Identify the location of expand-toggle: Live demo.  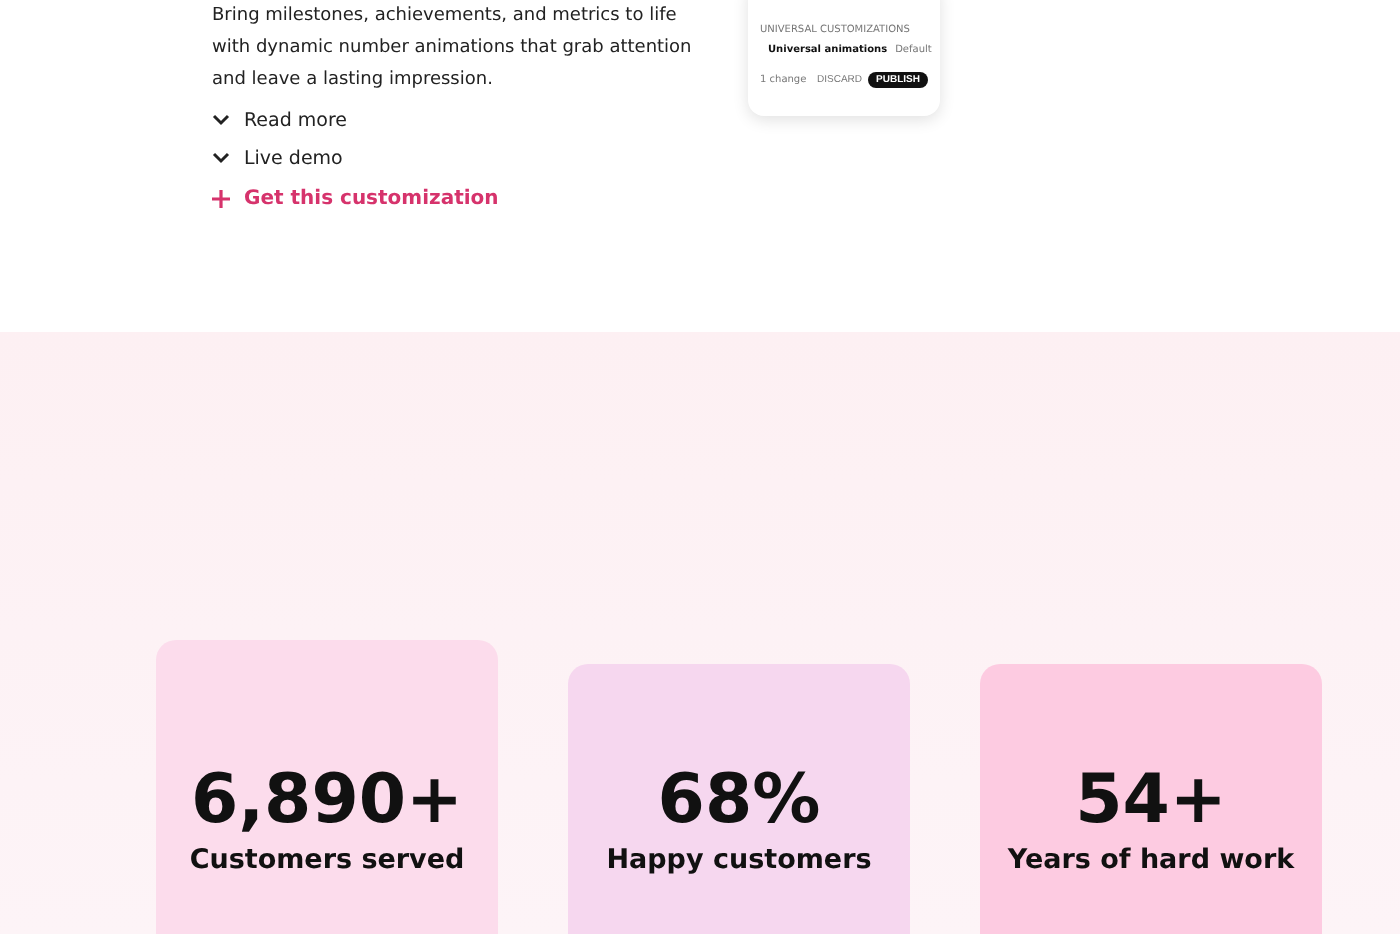
(277, 158).